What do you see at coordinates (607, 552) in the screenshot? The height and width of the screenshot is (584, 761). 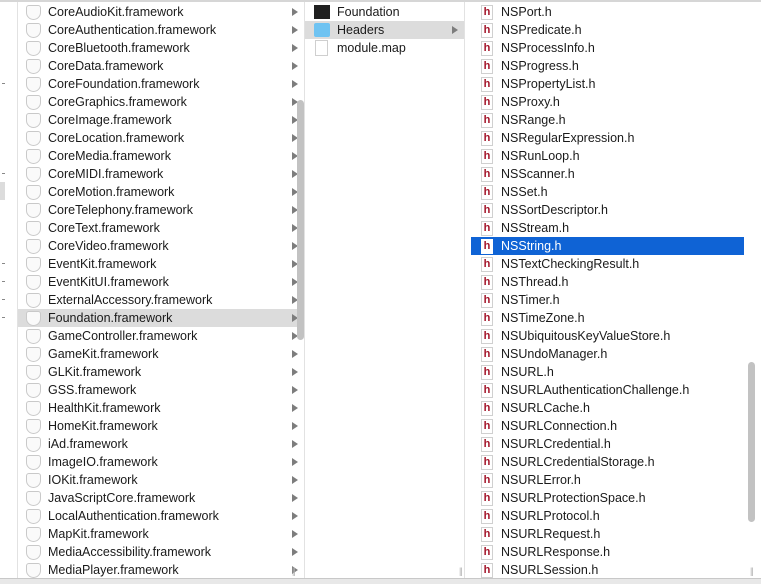 I see `header-file-item: h NSURLResponse.h` at bounding box center [607, 552].